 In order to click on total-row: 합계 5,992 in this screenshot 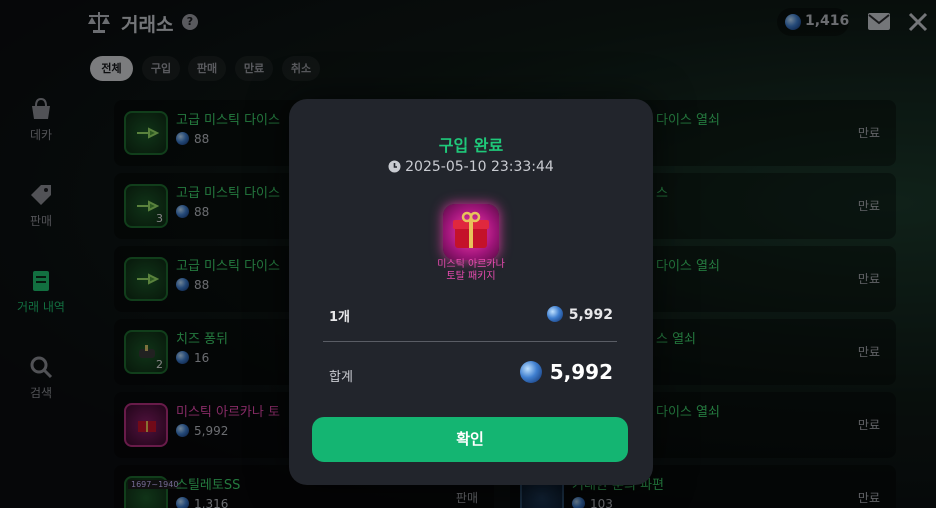, I will do `click(471, 375)`.